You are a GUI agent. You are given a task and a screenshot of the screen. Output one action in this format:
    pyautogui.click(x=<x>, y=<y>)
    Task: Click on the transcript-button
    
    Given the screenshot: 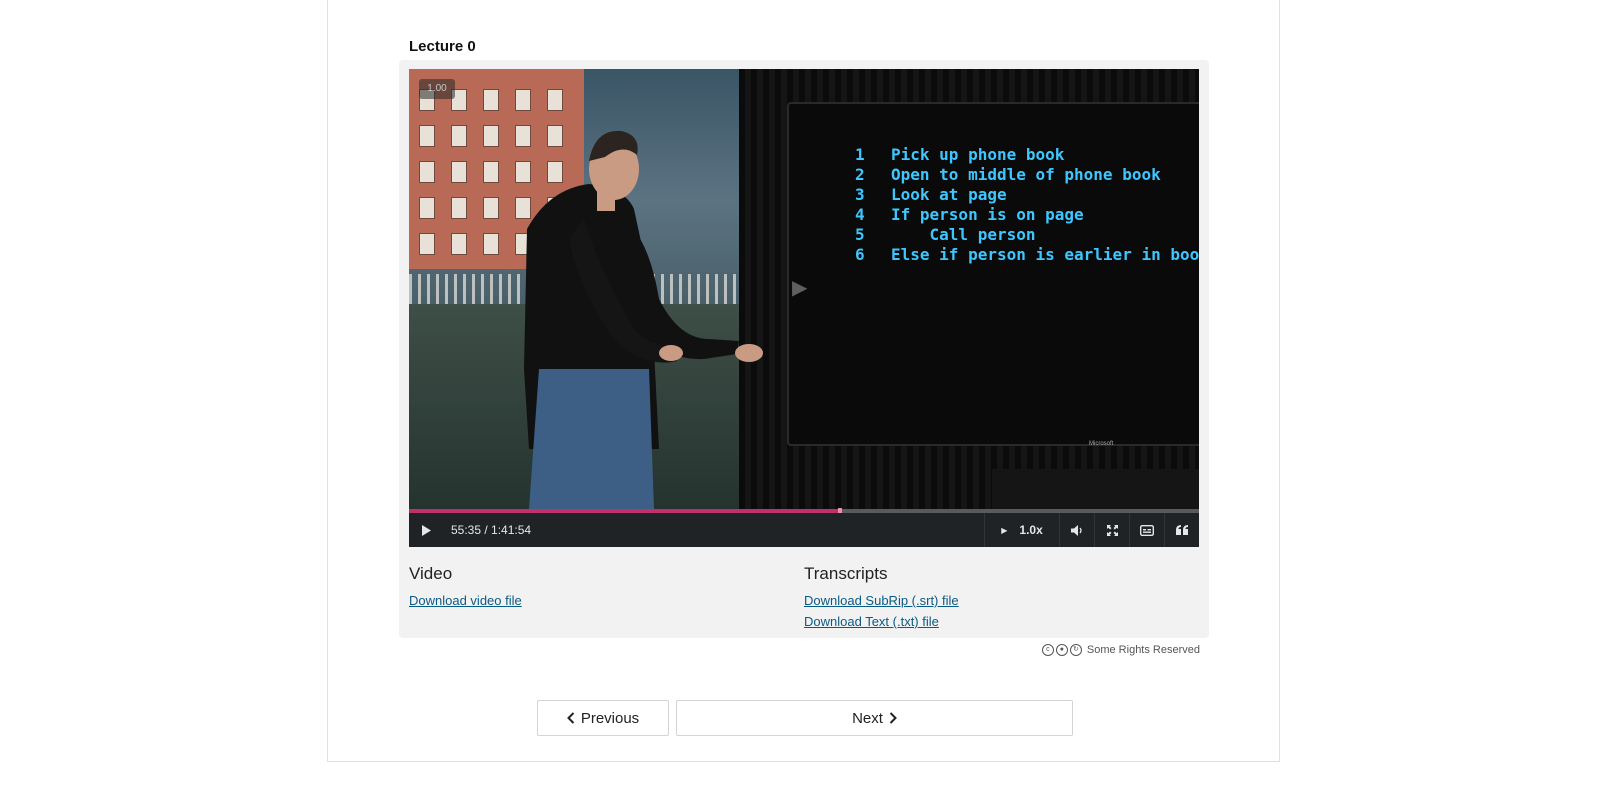 What is the action you would take?
    pyautogui.click(x=1182, y=530)
    